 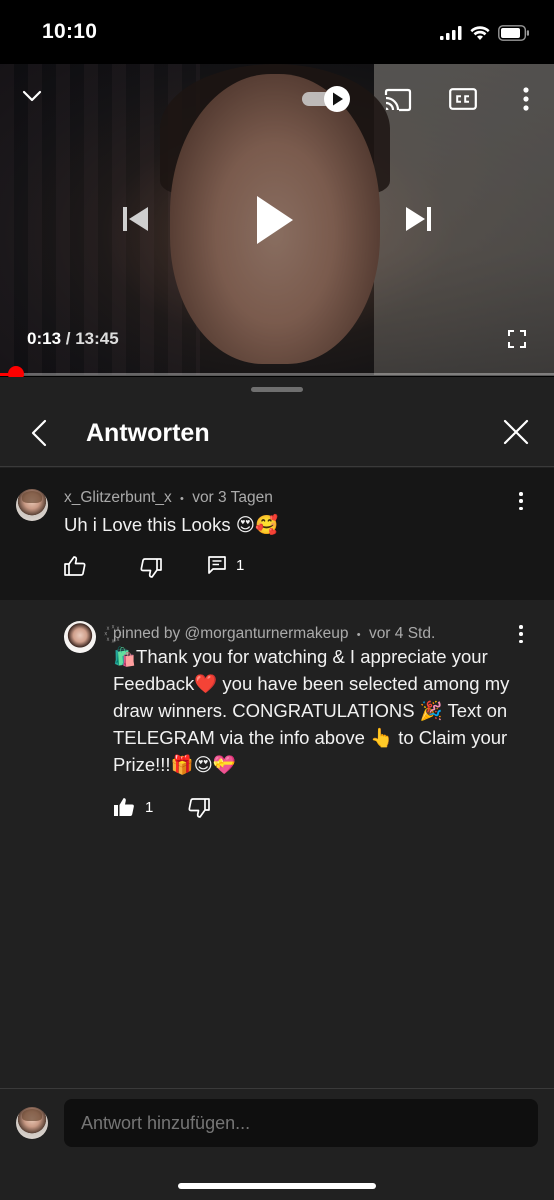 I want to click on close-icon, so click(x=516, y=432).